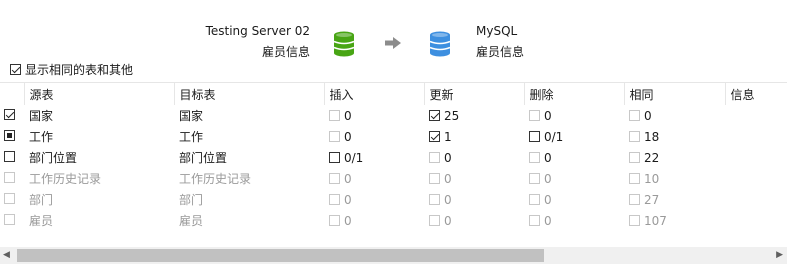 Image resolution: width=787 pixels, height=269 pixels. I want to click on arrow-right-icon, so click(393, 43).